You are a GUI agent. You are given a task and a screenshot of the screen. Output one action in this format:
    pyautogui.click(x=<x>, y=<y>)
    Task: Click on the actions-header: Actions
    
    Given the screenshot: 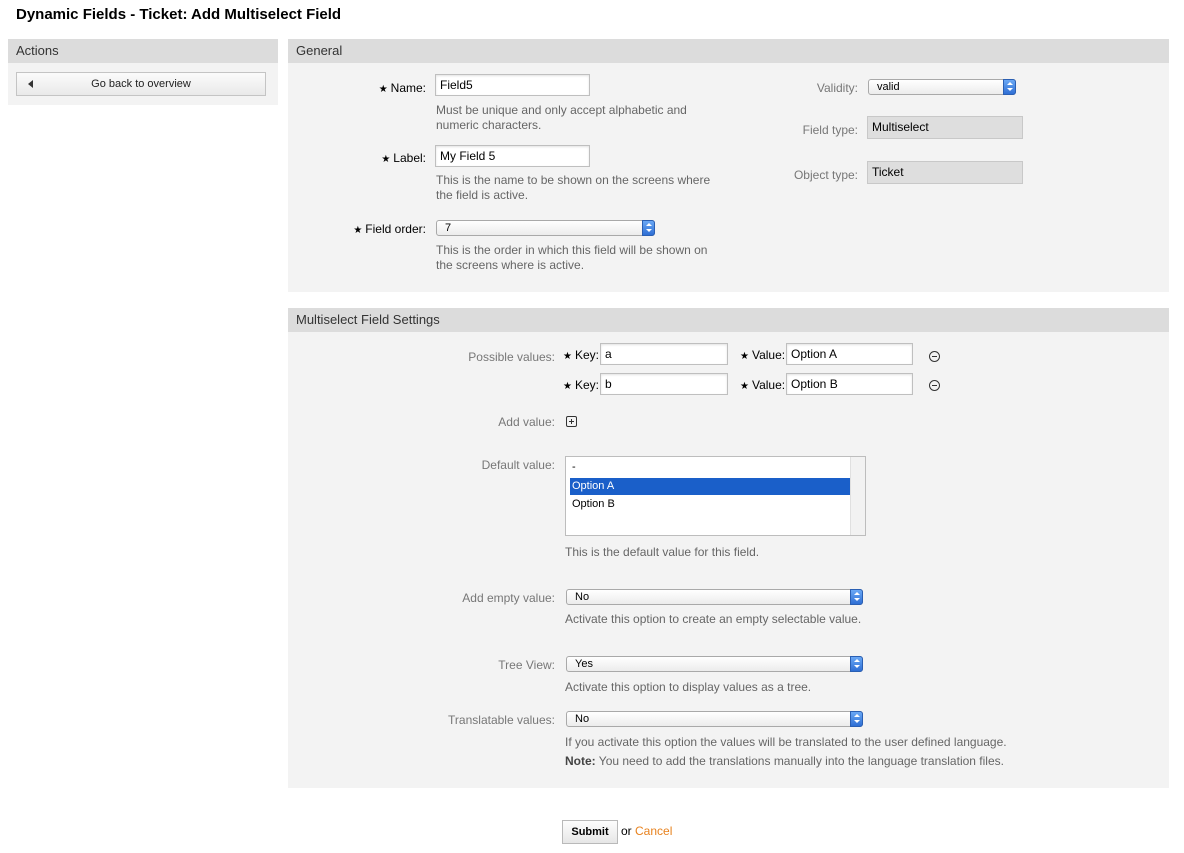 What is the action you would take?
    pyautogui.click(x=143, y=51)
    